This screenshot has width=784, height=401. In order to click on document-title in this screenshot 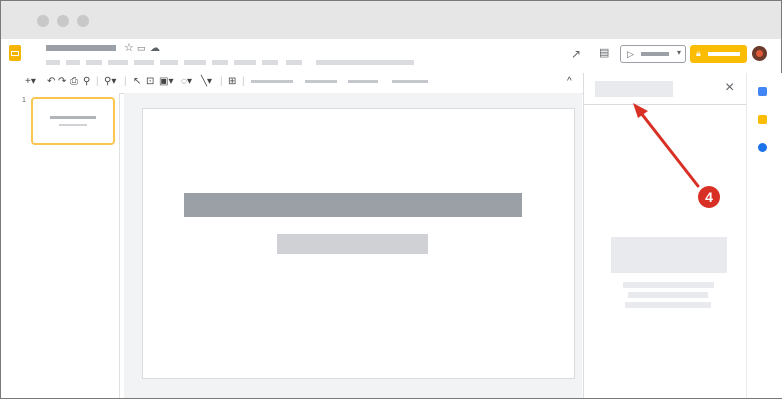, I will do `click(81, 48)`.